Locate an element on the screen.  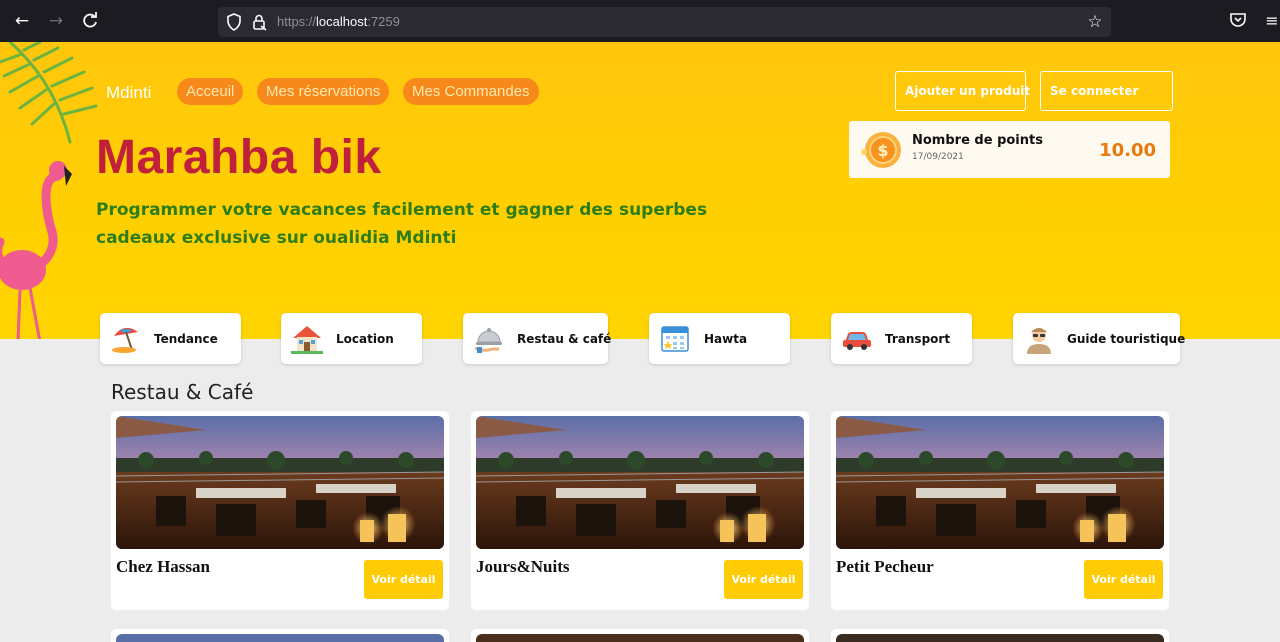
category-tendance: Tendance is located at coordinates (170, 338).